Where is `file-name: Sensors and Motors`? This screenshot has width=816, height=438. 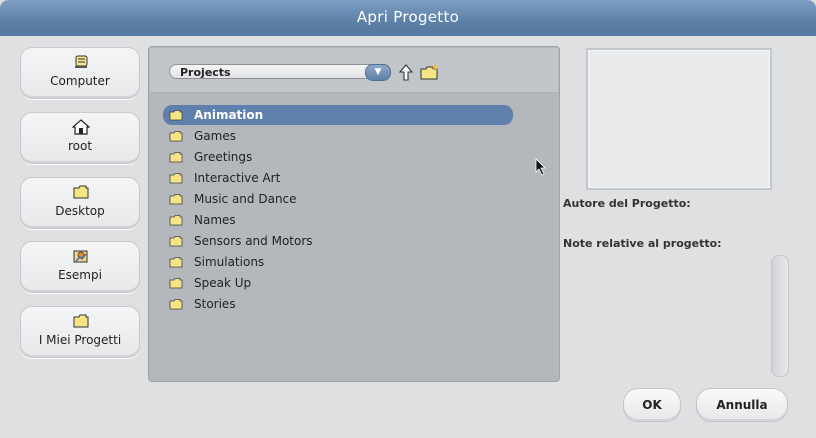 file-name: Sensors and Motors is located at coordinates (253, 241).